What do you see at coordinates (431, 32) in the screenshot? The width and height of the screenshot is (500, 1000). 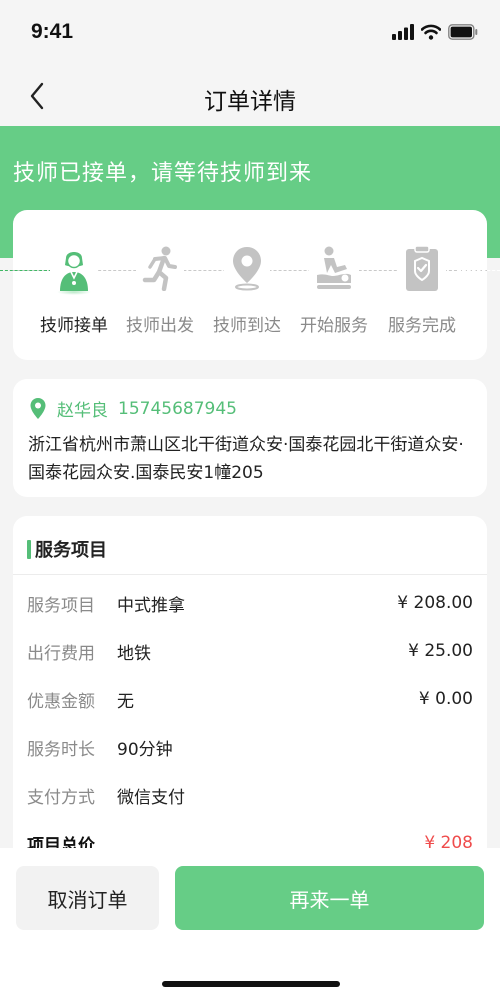 I see `wifi-icon` at bounding box center [431, 32].